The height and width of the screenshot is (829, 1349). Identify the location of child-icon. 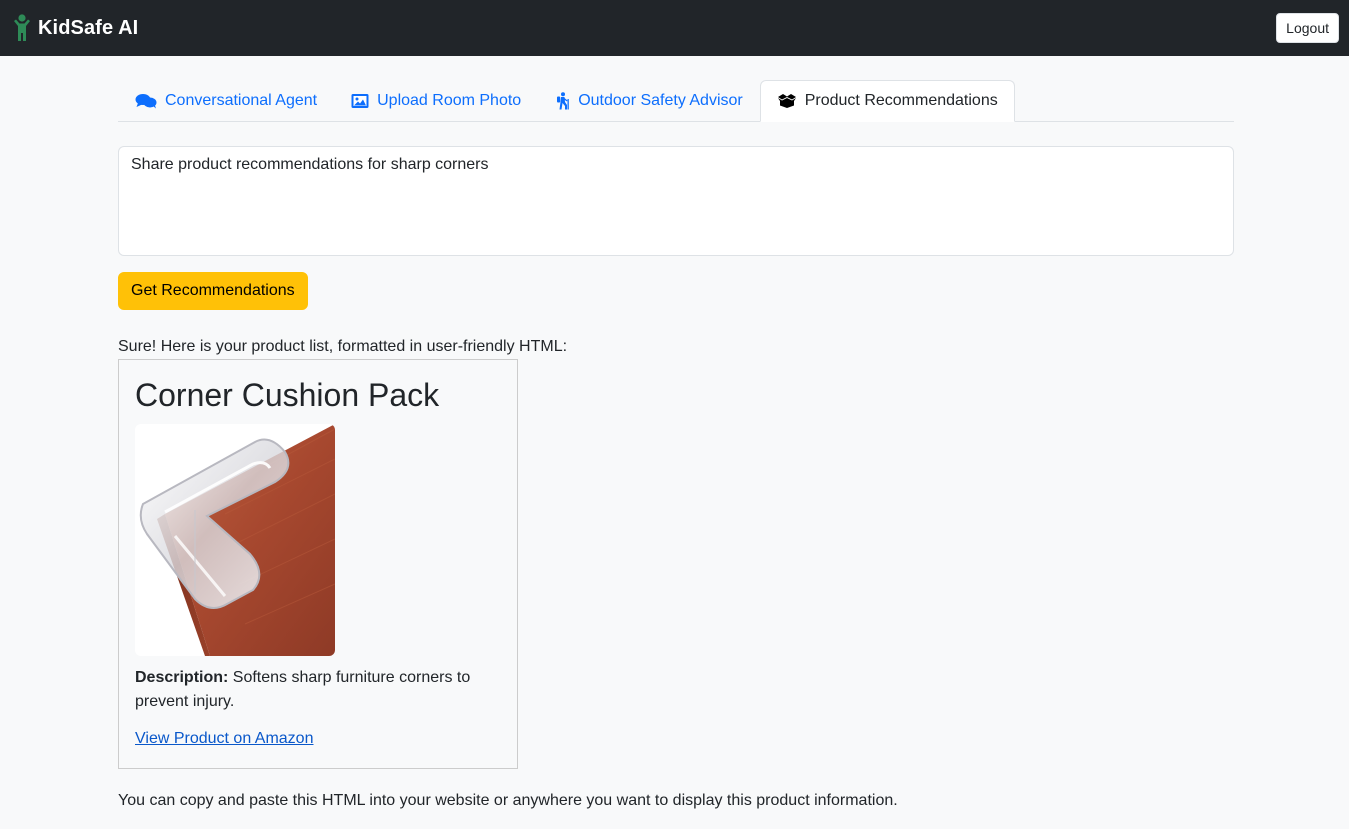
(22, 27).